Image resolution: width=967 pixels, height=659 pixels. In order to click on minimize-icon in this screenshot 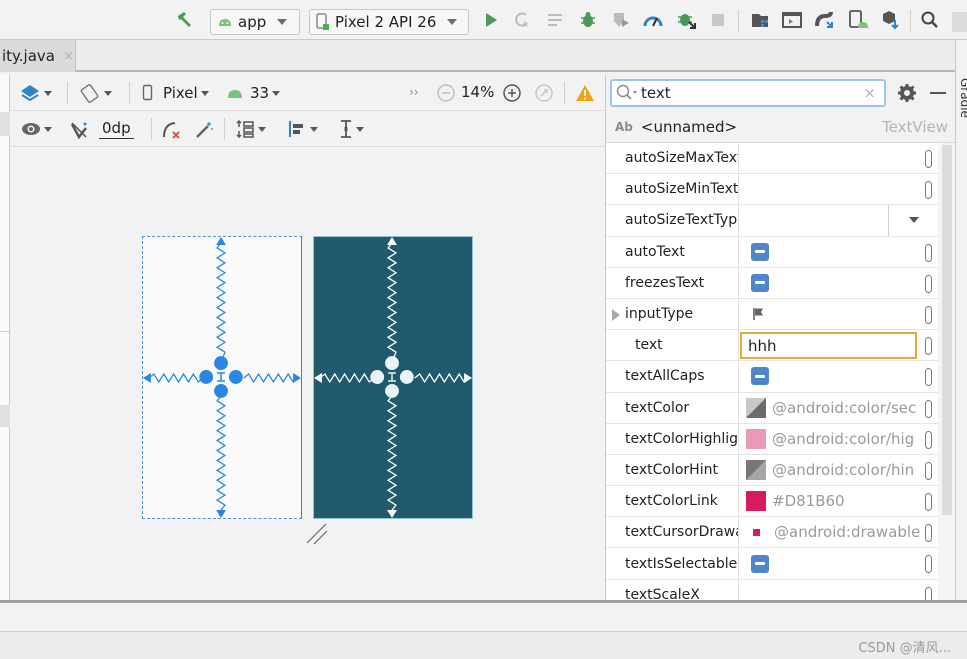, I will do `click(938, 93)`.